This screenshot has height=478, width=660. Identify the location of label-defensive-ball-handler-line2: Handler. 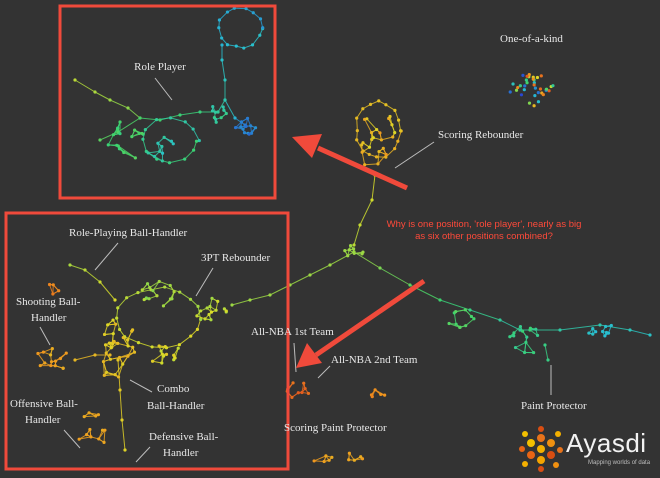
(181, 453).